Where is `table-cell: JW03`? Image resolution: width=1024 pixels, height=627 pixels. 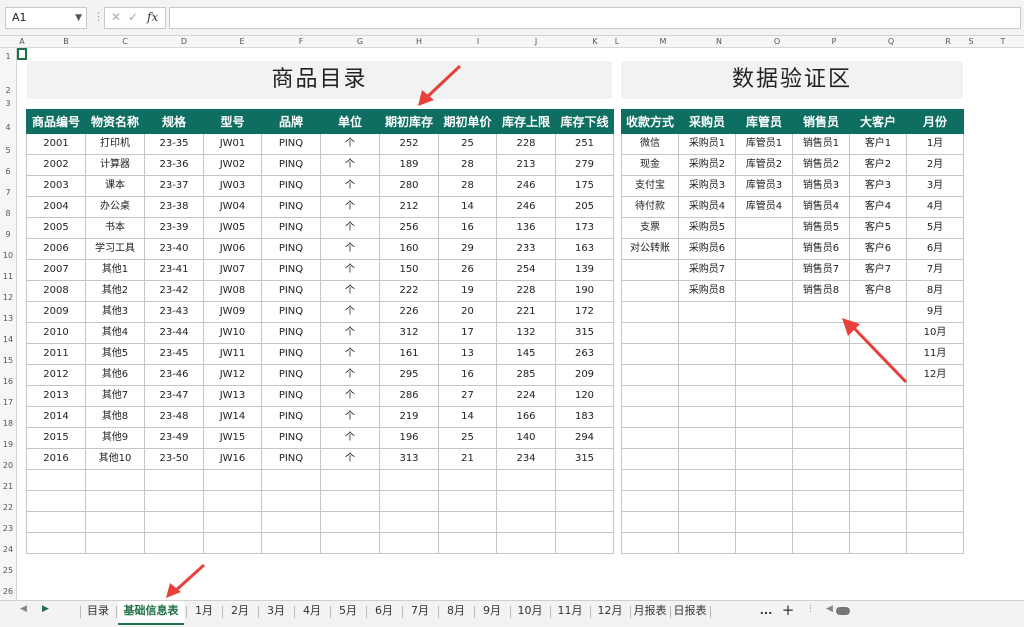
table-cell: JW03 is located at coordinates (232, 186).